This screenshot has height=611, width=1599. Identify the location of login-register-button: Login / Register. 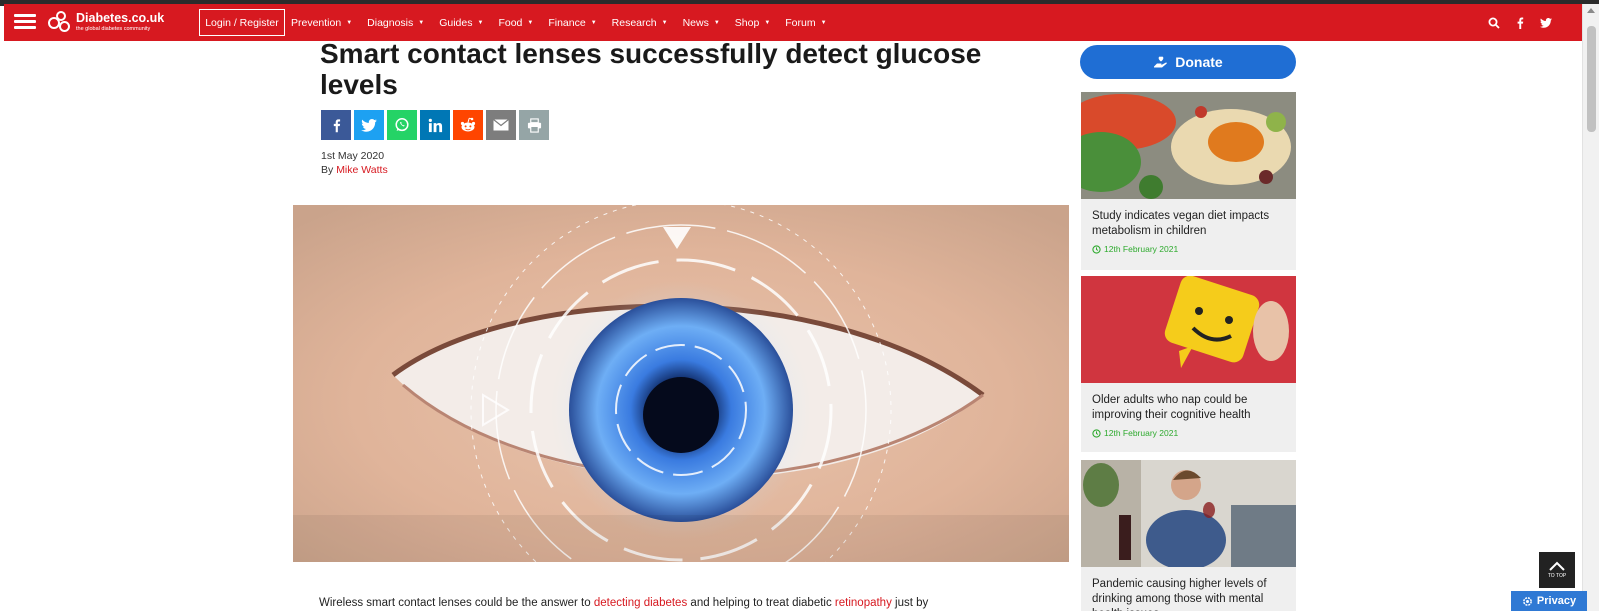
(242, 22).